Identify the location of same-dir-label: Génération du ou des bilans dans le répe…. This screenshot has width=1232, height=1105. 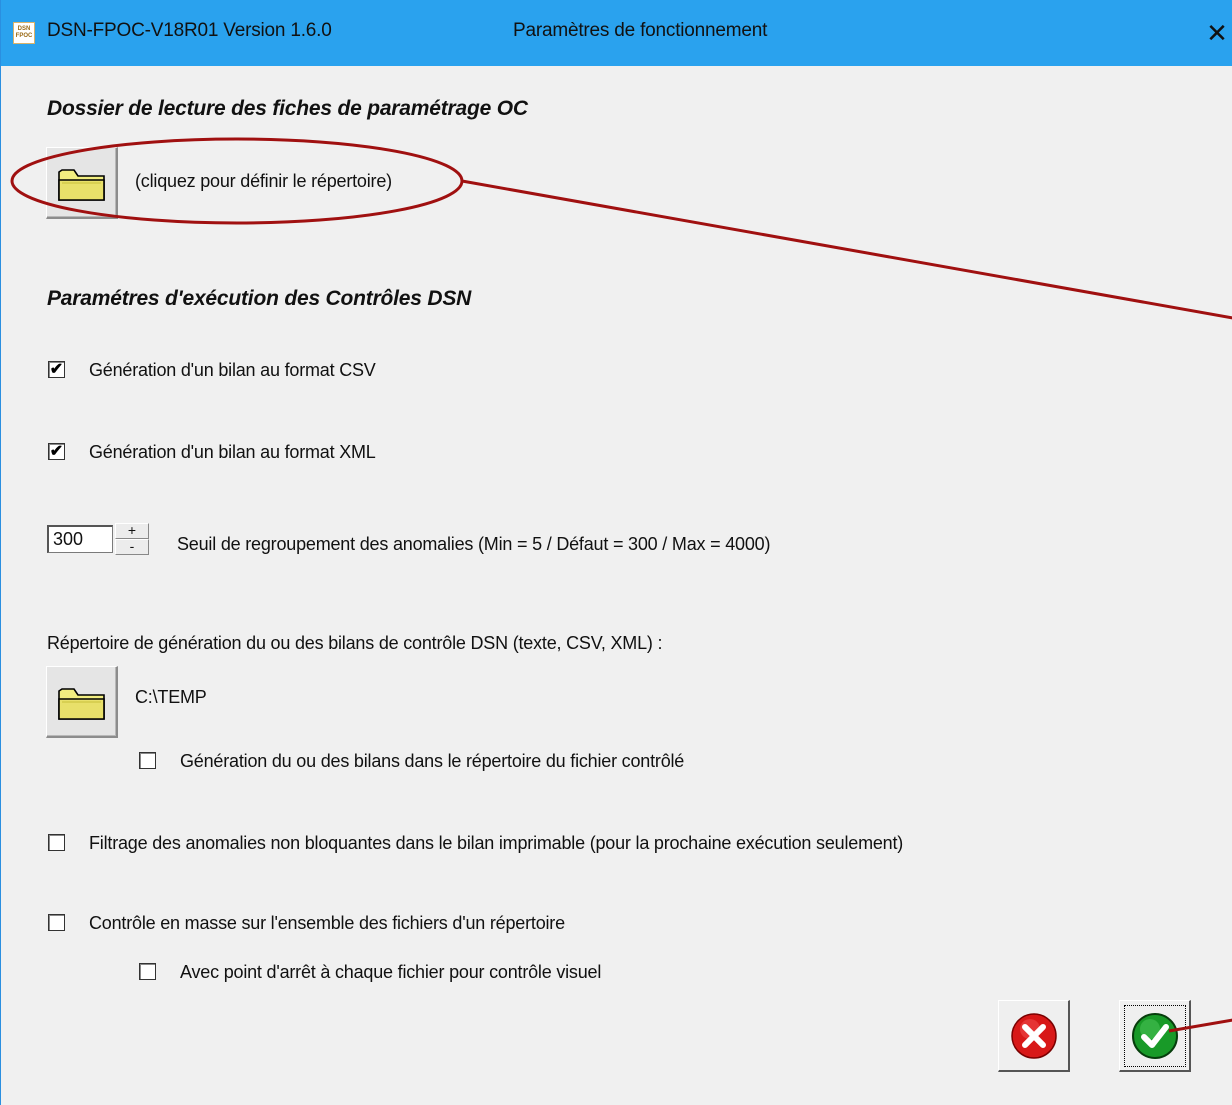
(432, 761).